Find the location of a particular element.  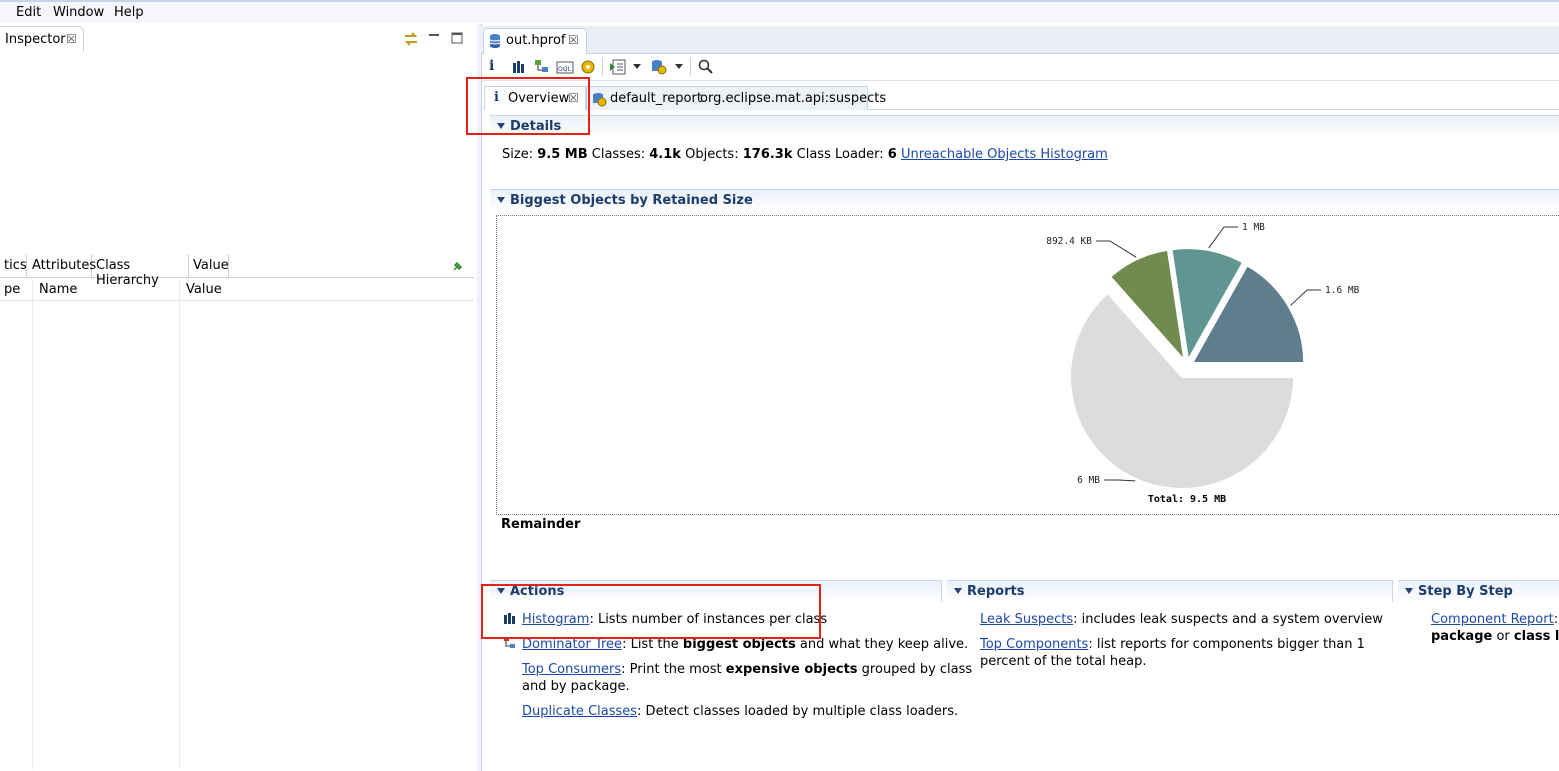

highlight-box-overview is located at coordinates (528, 106).